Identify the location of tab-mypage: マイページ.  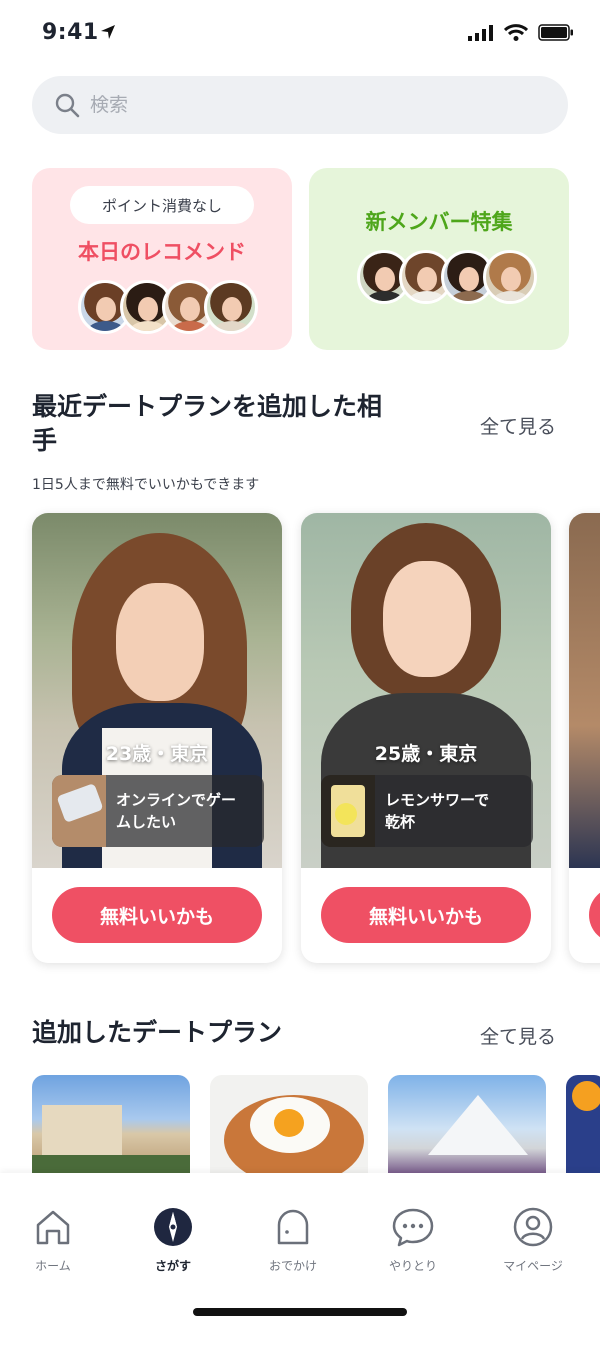
(533, 1240).